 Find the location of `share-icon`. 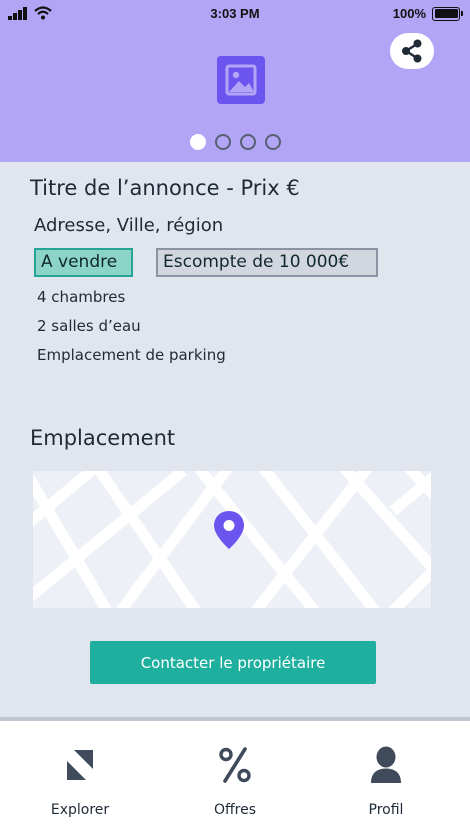

share-icon is located at coordinates (412, 51).